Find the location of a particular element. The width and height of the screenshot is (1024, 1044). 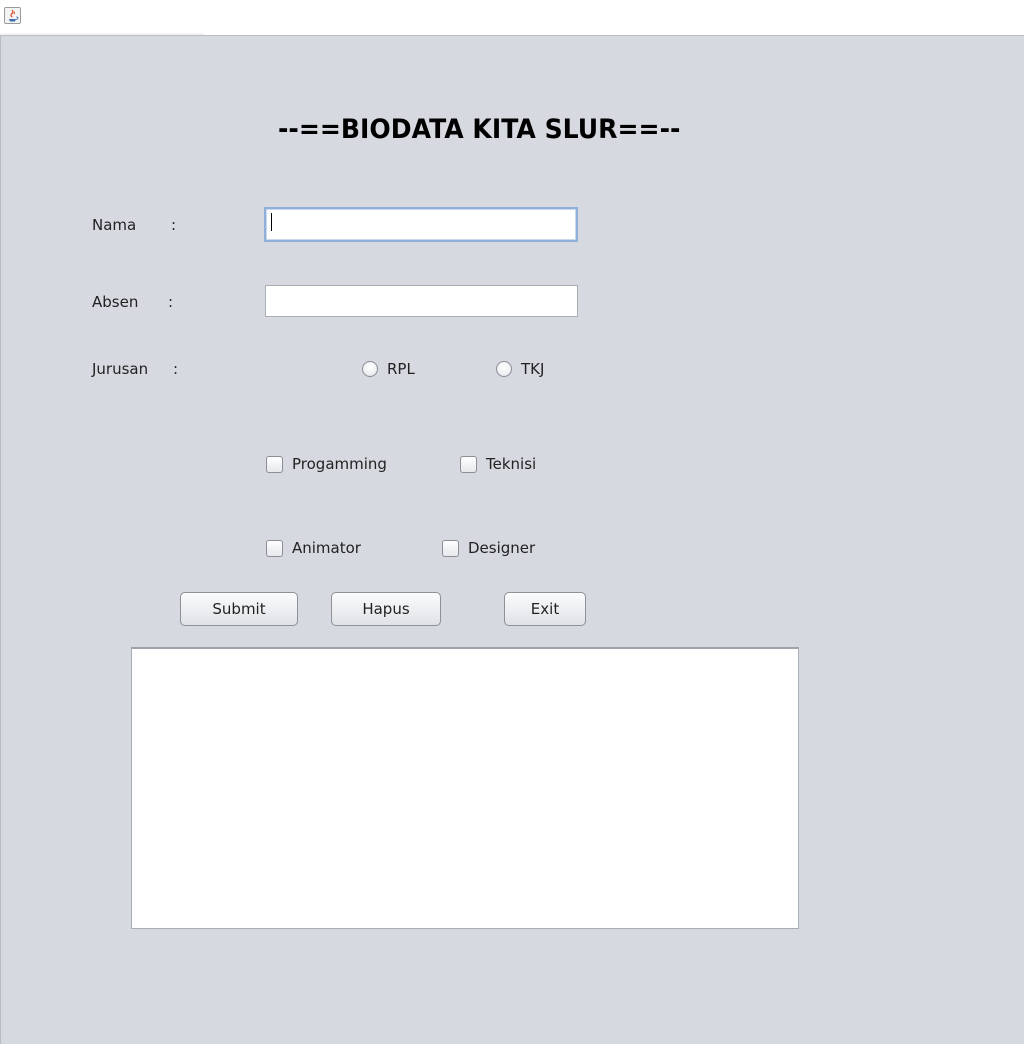

check-designer-label: Designer is located at coordinates (502, 548).